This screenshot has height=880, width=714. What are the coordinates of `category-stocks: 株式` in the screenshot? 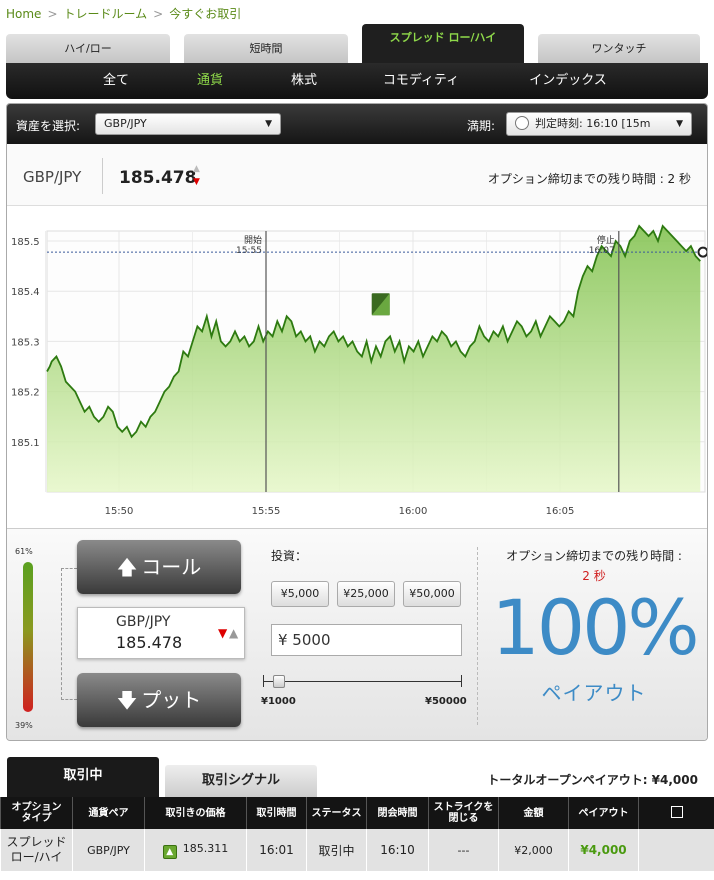 It's located at (304, 81).